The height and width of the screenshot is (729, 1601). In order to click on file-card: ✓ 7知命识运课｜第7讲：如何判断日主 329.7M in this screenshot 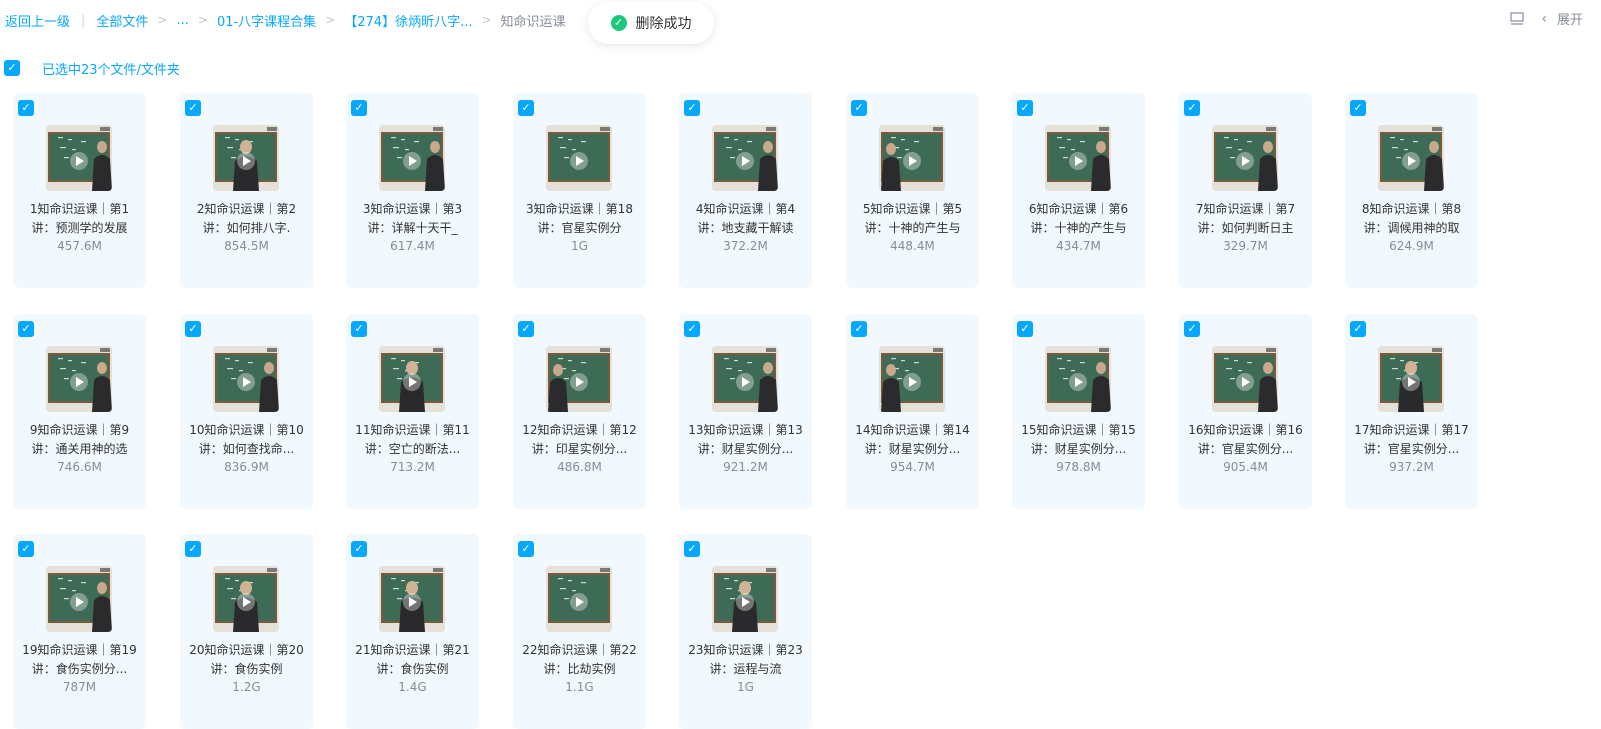, I will do `click(1245, 190)`.